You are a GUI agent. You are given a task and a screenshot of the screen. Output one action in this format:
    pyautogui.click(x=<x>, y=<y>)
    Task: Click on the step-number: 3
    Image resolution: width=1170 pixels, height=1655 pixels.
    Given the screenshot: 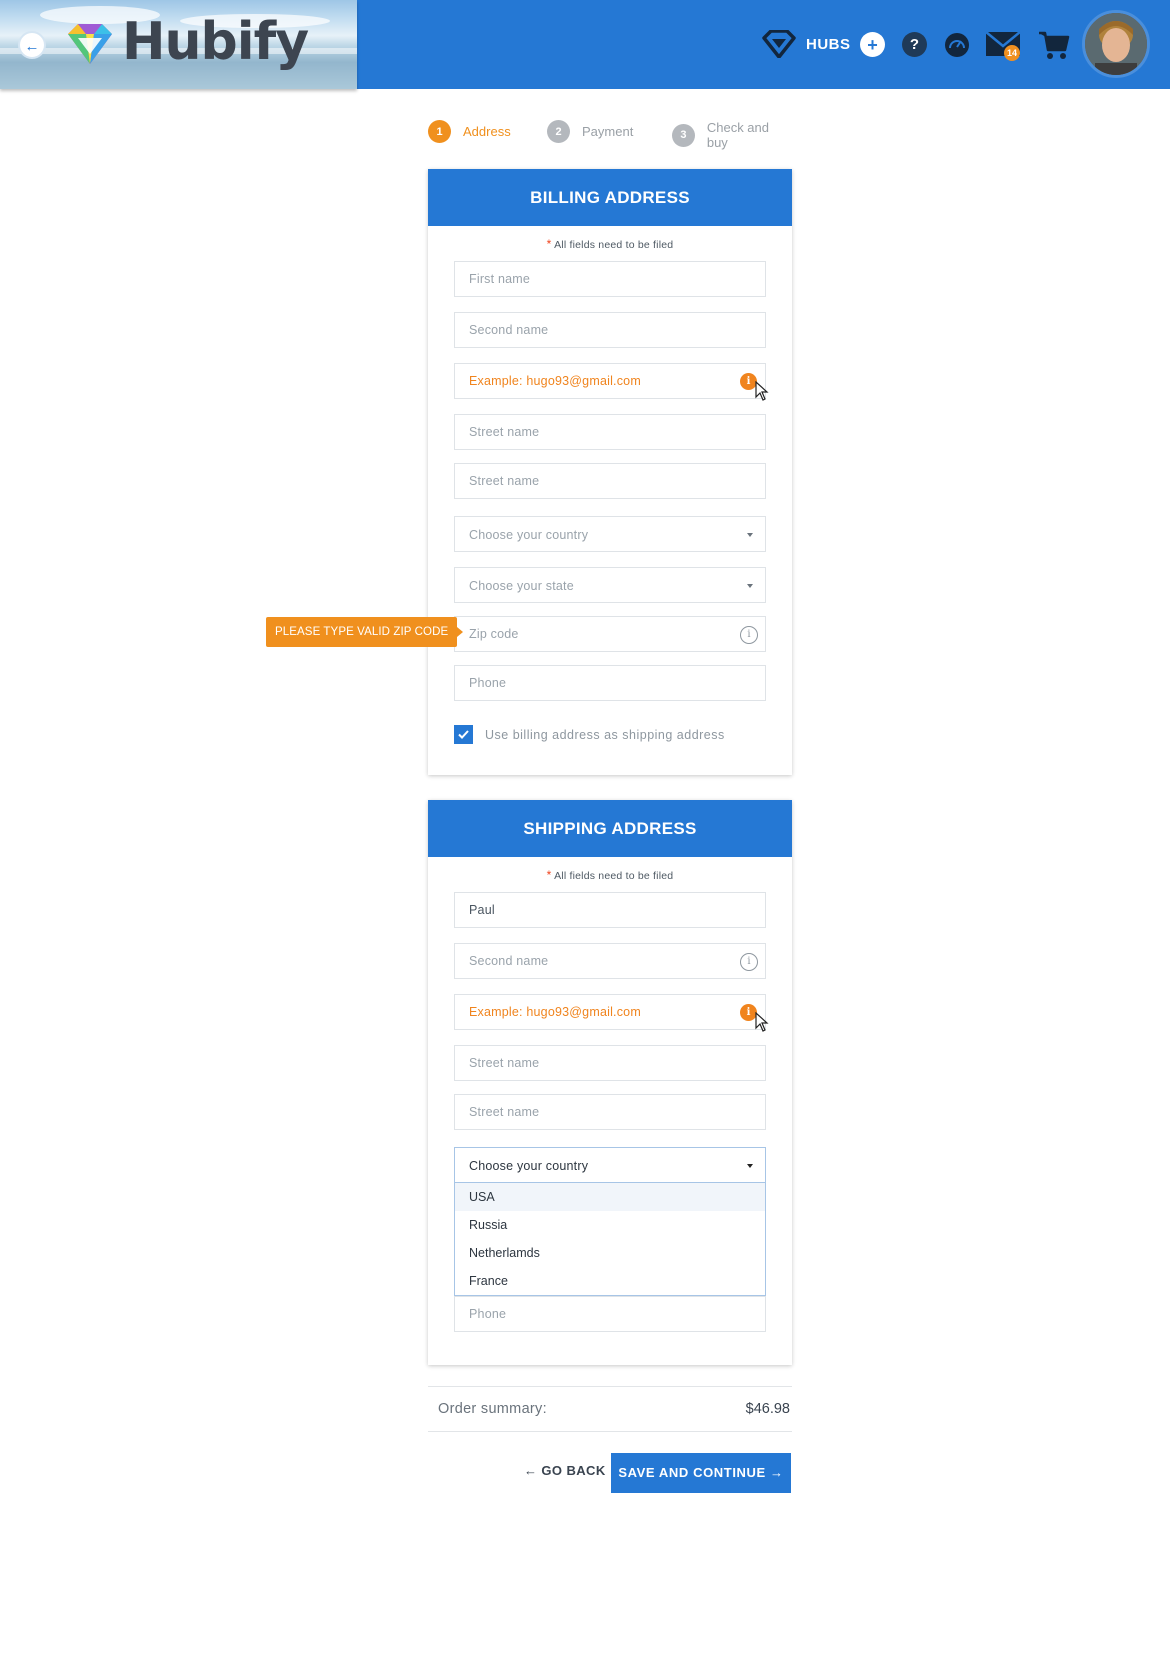 What is the action you would take?
    pyautogui.click(x=683, y=135)
    